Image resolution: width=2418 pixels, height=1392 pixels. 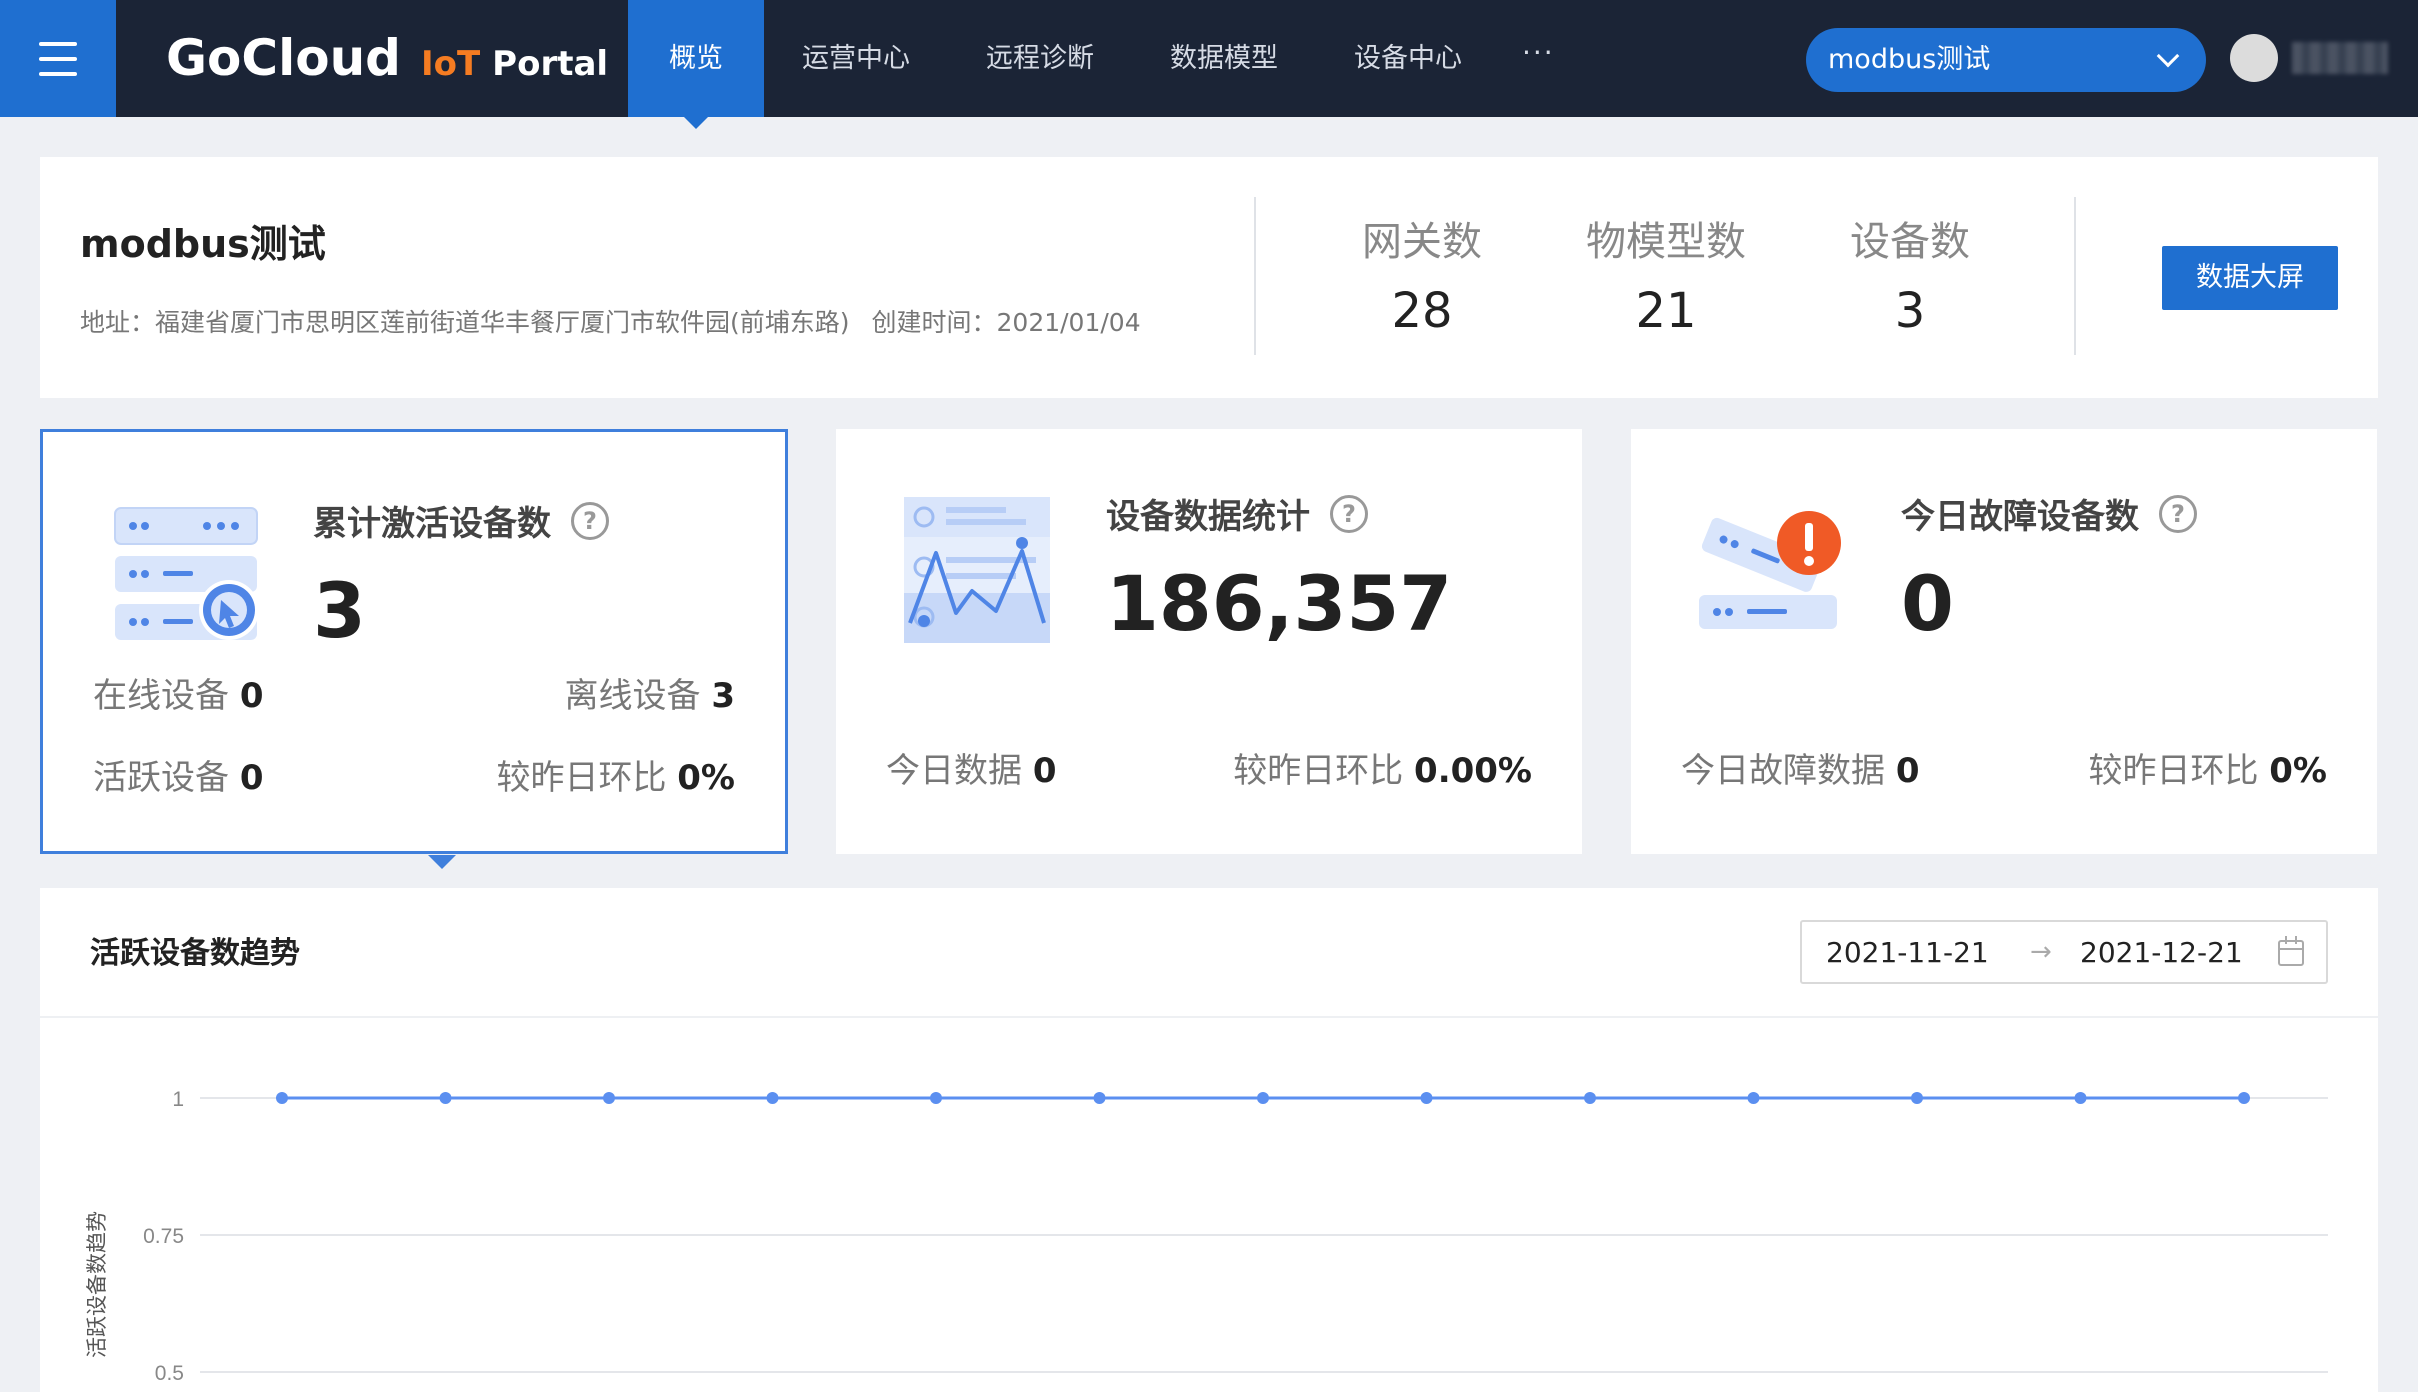 I want to click on logo: GoCloud IoT Portal, so click(x=387, y=58).